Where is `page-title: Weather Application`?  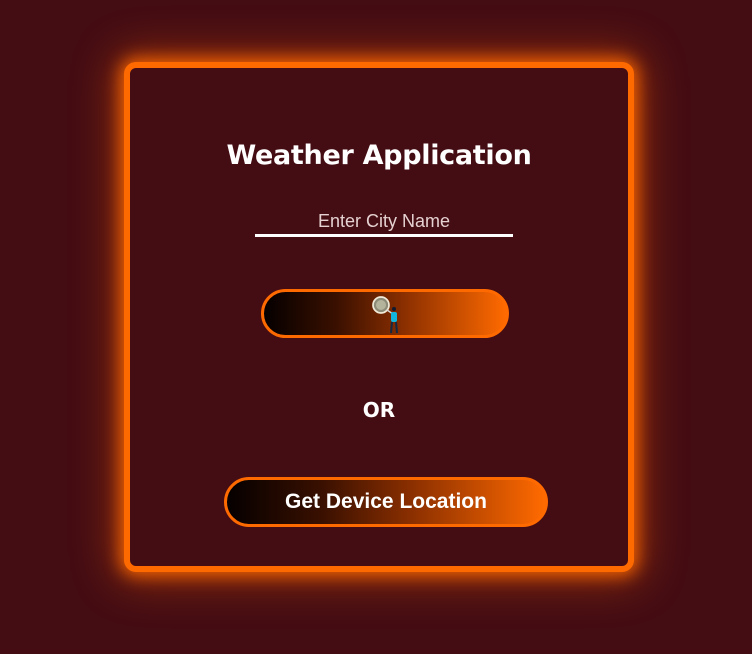
page-title: Weather Application is located at coordinates (379, 156).